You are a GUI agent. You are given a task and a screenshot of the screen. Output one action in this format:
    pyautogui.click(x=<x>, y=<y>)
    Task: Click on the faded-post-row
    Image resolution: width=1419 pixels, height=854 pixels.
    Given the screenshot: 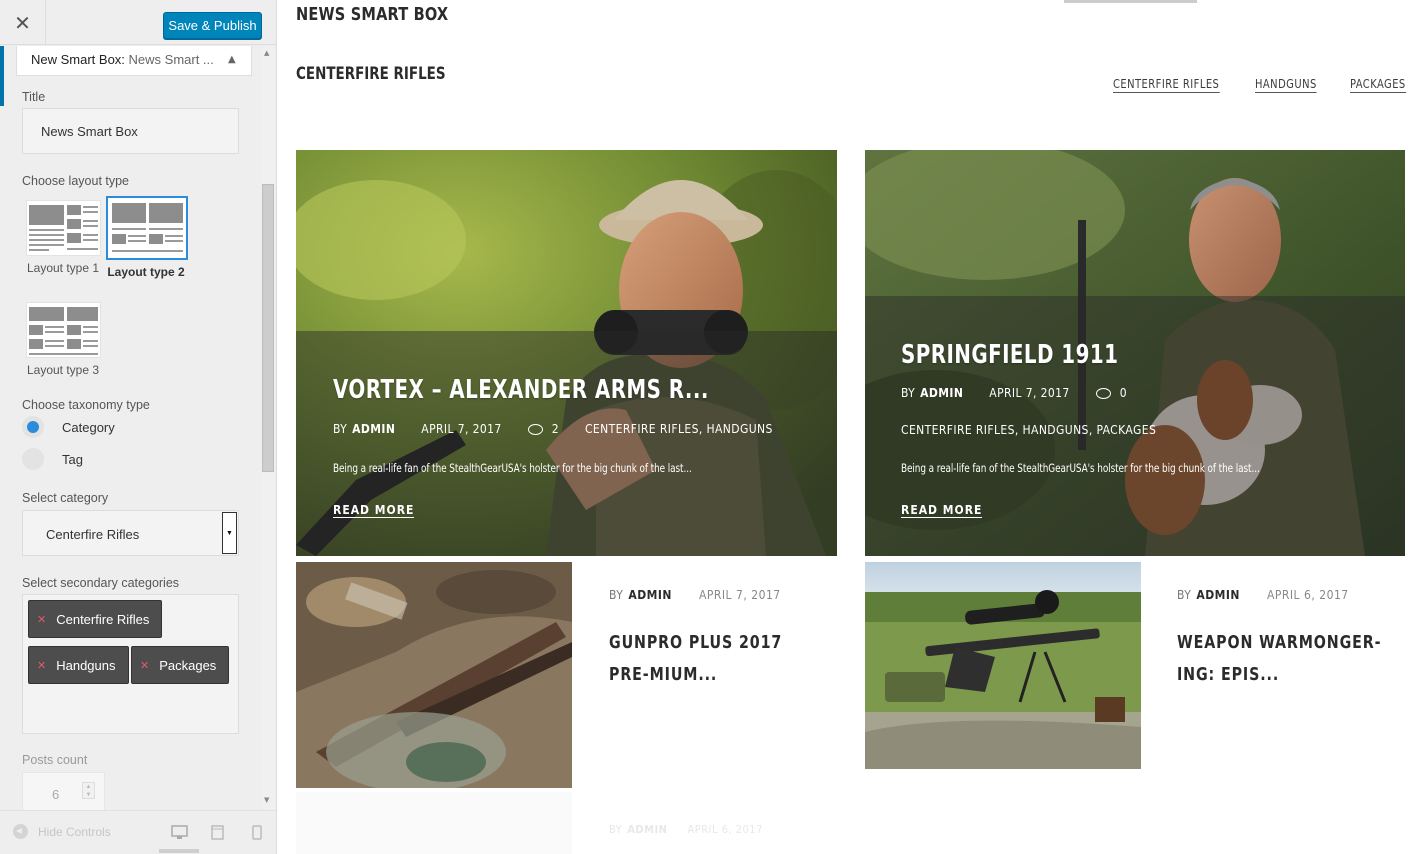 What is the action you would take?
    pyautogui.click(x=857, y=823)
    